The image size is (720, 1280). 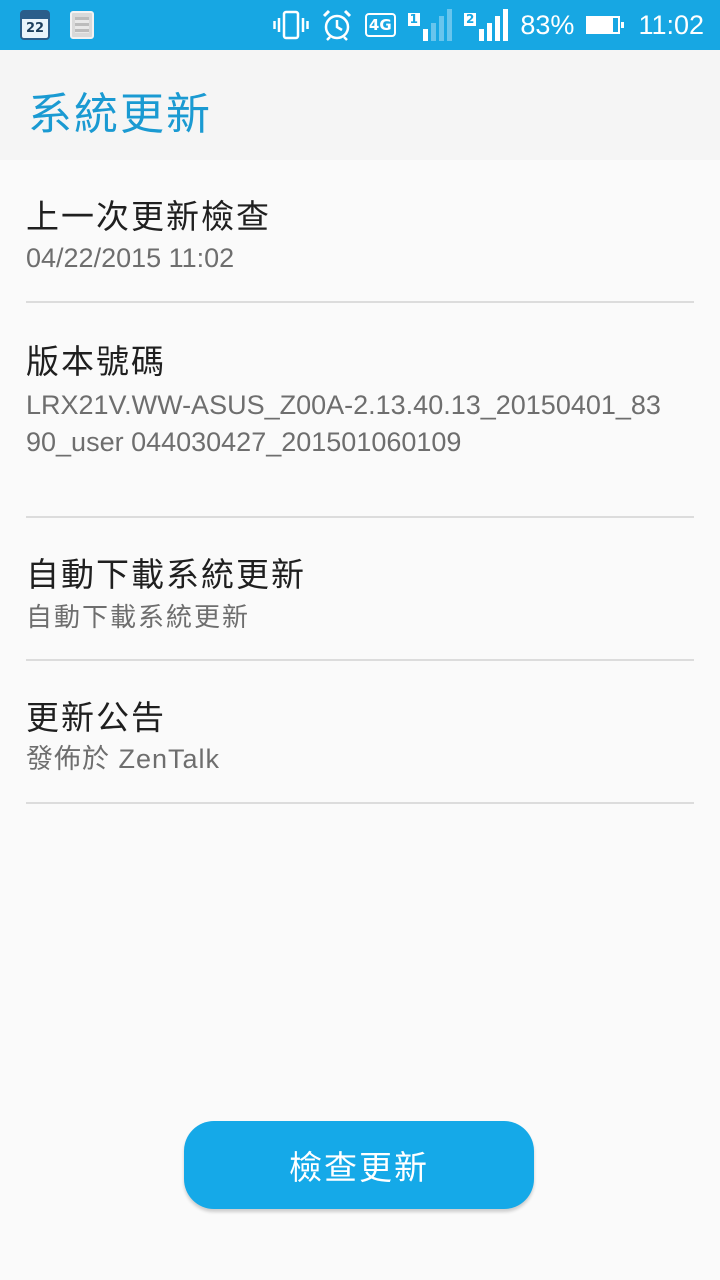 What do you see at coordinates (547, 24) in the screenshot?
I see `battery-percent: 83%` at bounding box center [547, 24].